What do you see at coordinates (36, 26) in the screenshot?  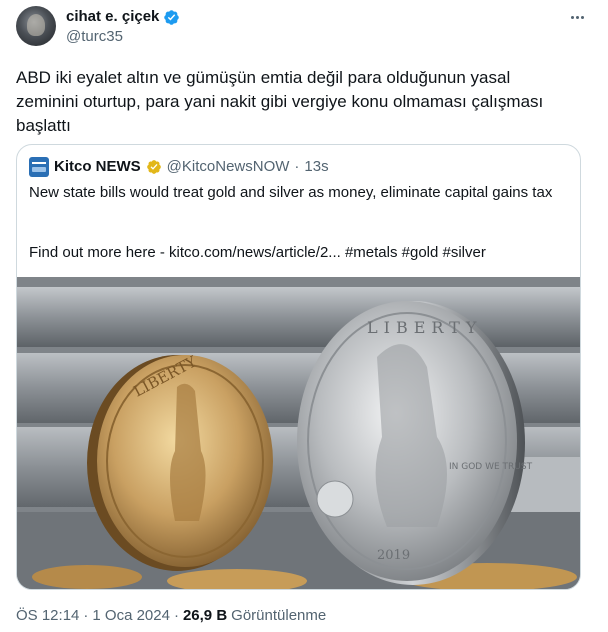 I see `avatar` at bounding box center [36, 26].